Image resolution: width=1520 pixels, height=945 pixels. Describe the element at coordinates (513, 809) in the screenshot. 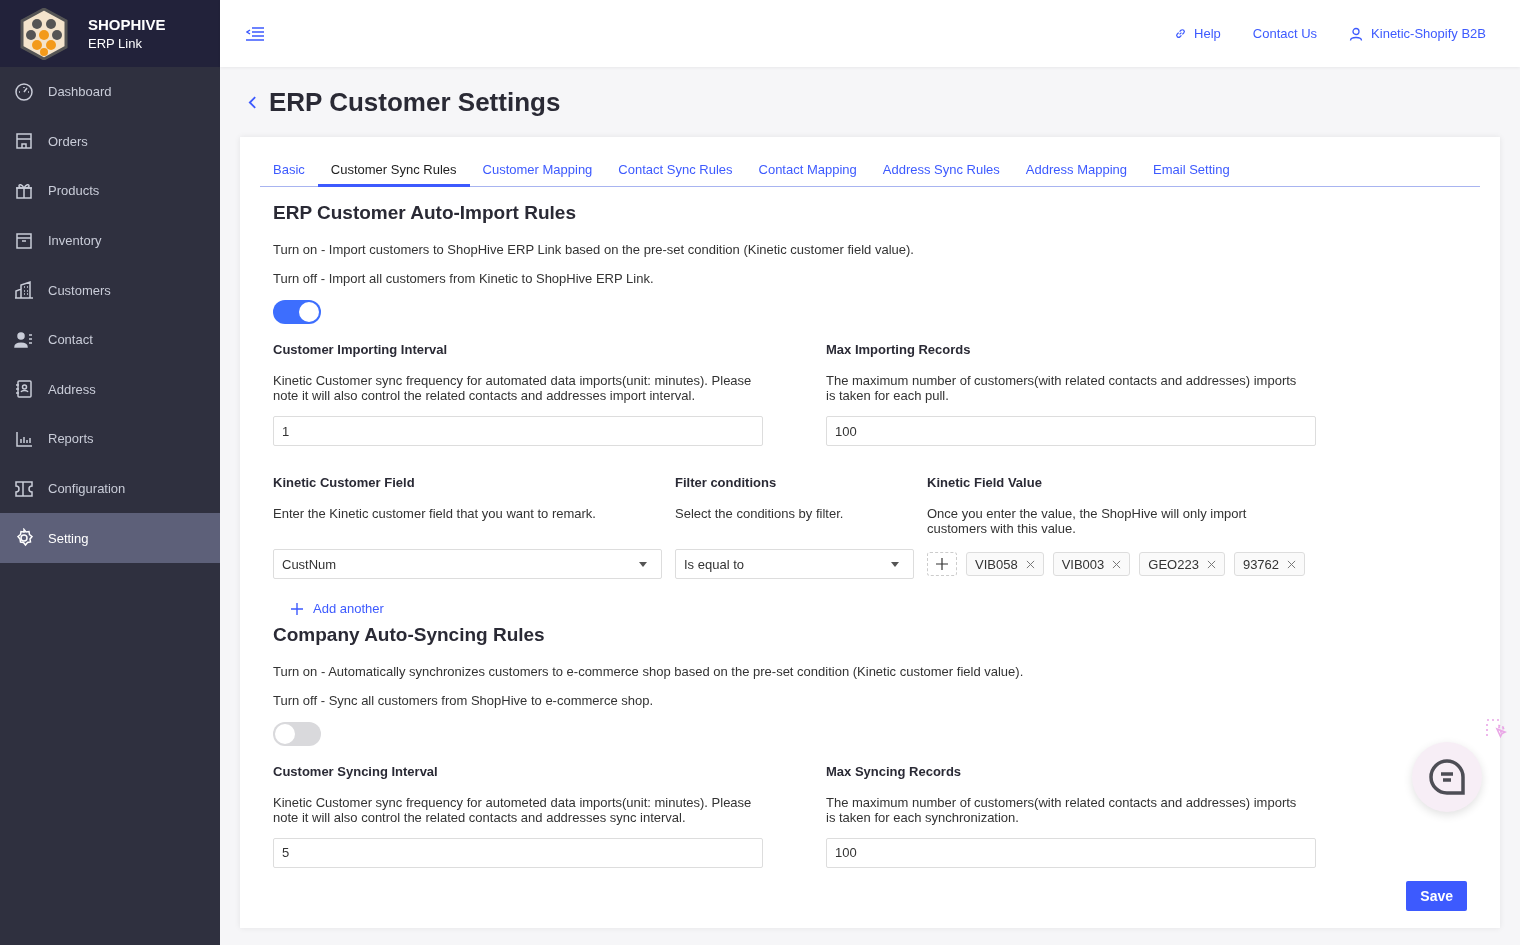

I see `field-help-text: Kinetic Customer sync frequency for autometed data imports(unit: minutes). Please note it will also control the related contacts and addresses sync interval.` at that location.